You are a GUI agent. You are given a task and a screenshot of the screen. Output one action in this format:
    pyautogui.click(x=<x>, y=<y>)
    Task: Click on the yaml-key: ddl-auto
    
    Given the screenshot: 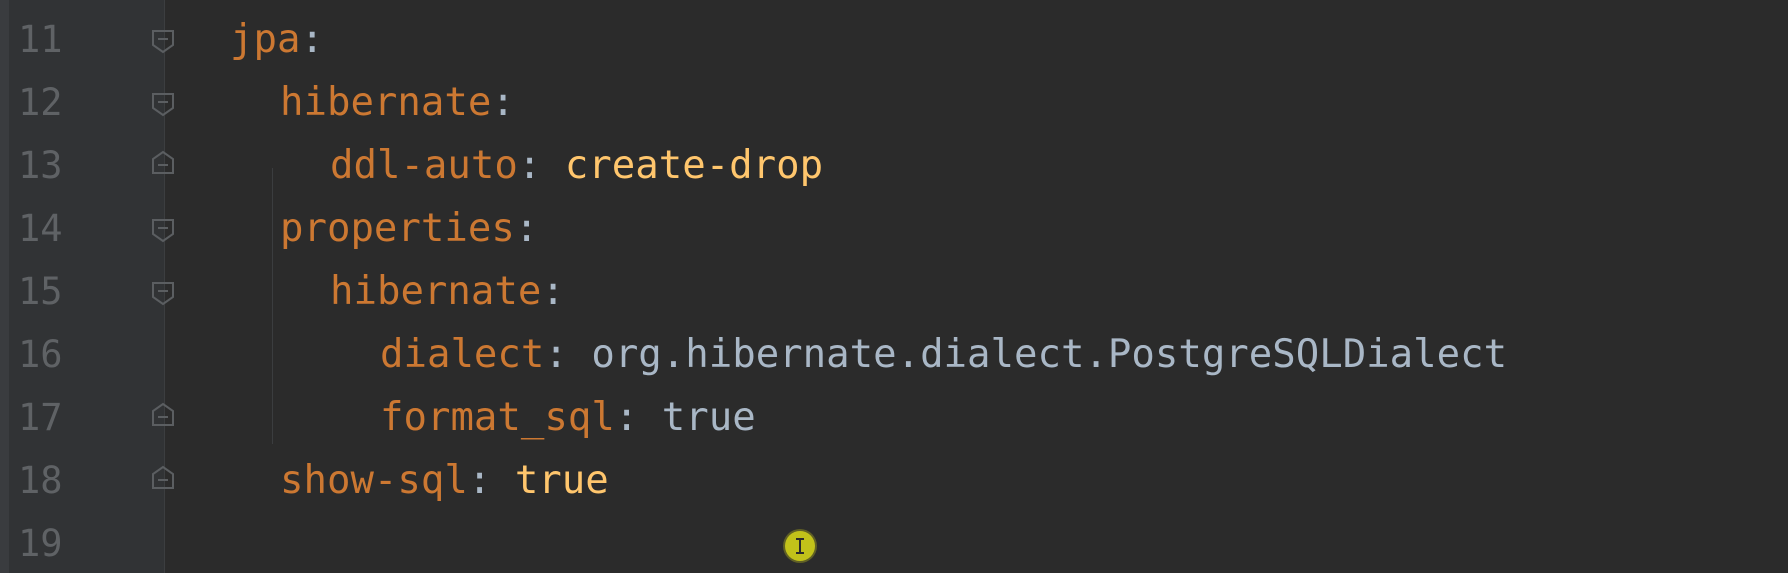 What is the action you would take?
    pyautogui.click(x=424, y=165)
    